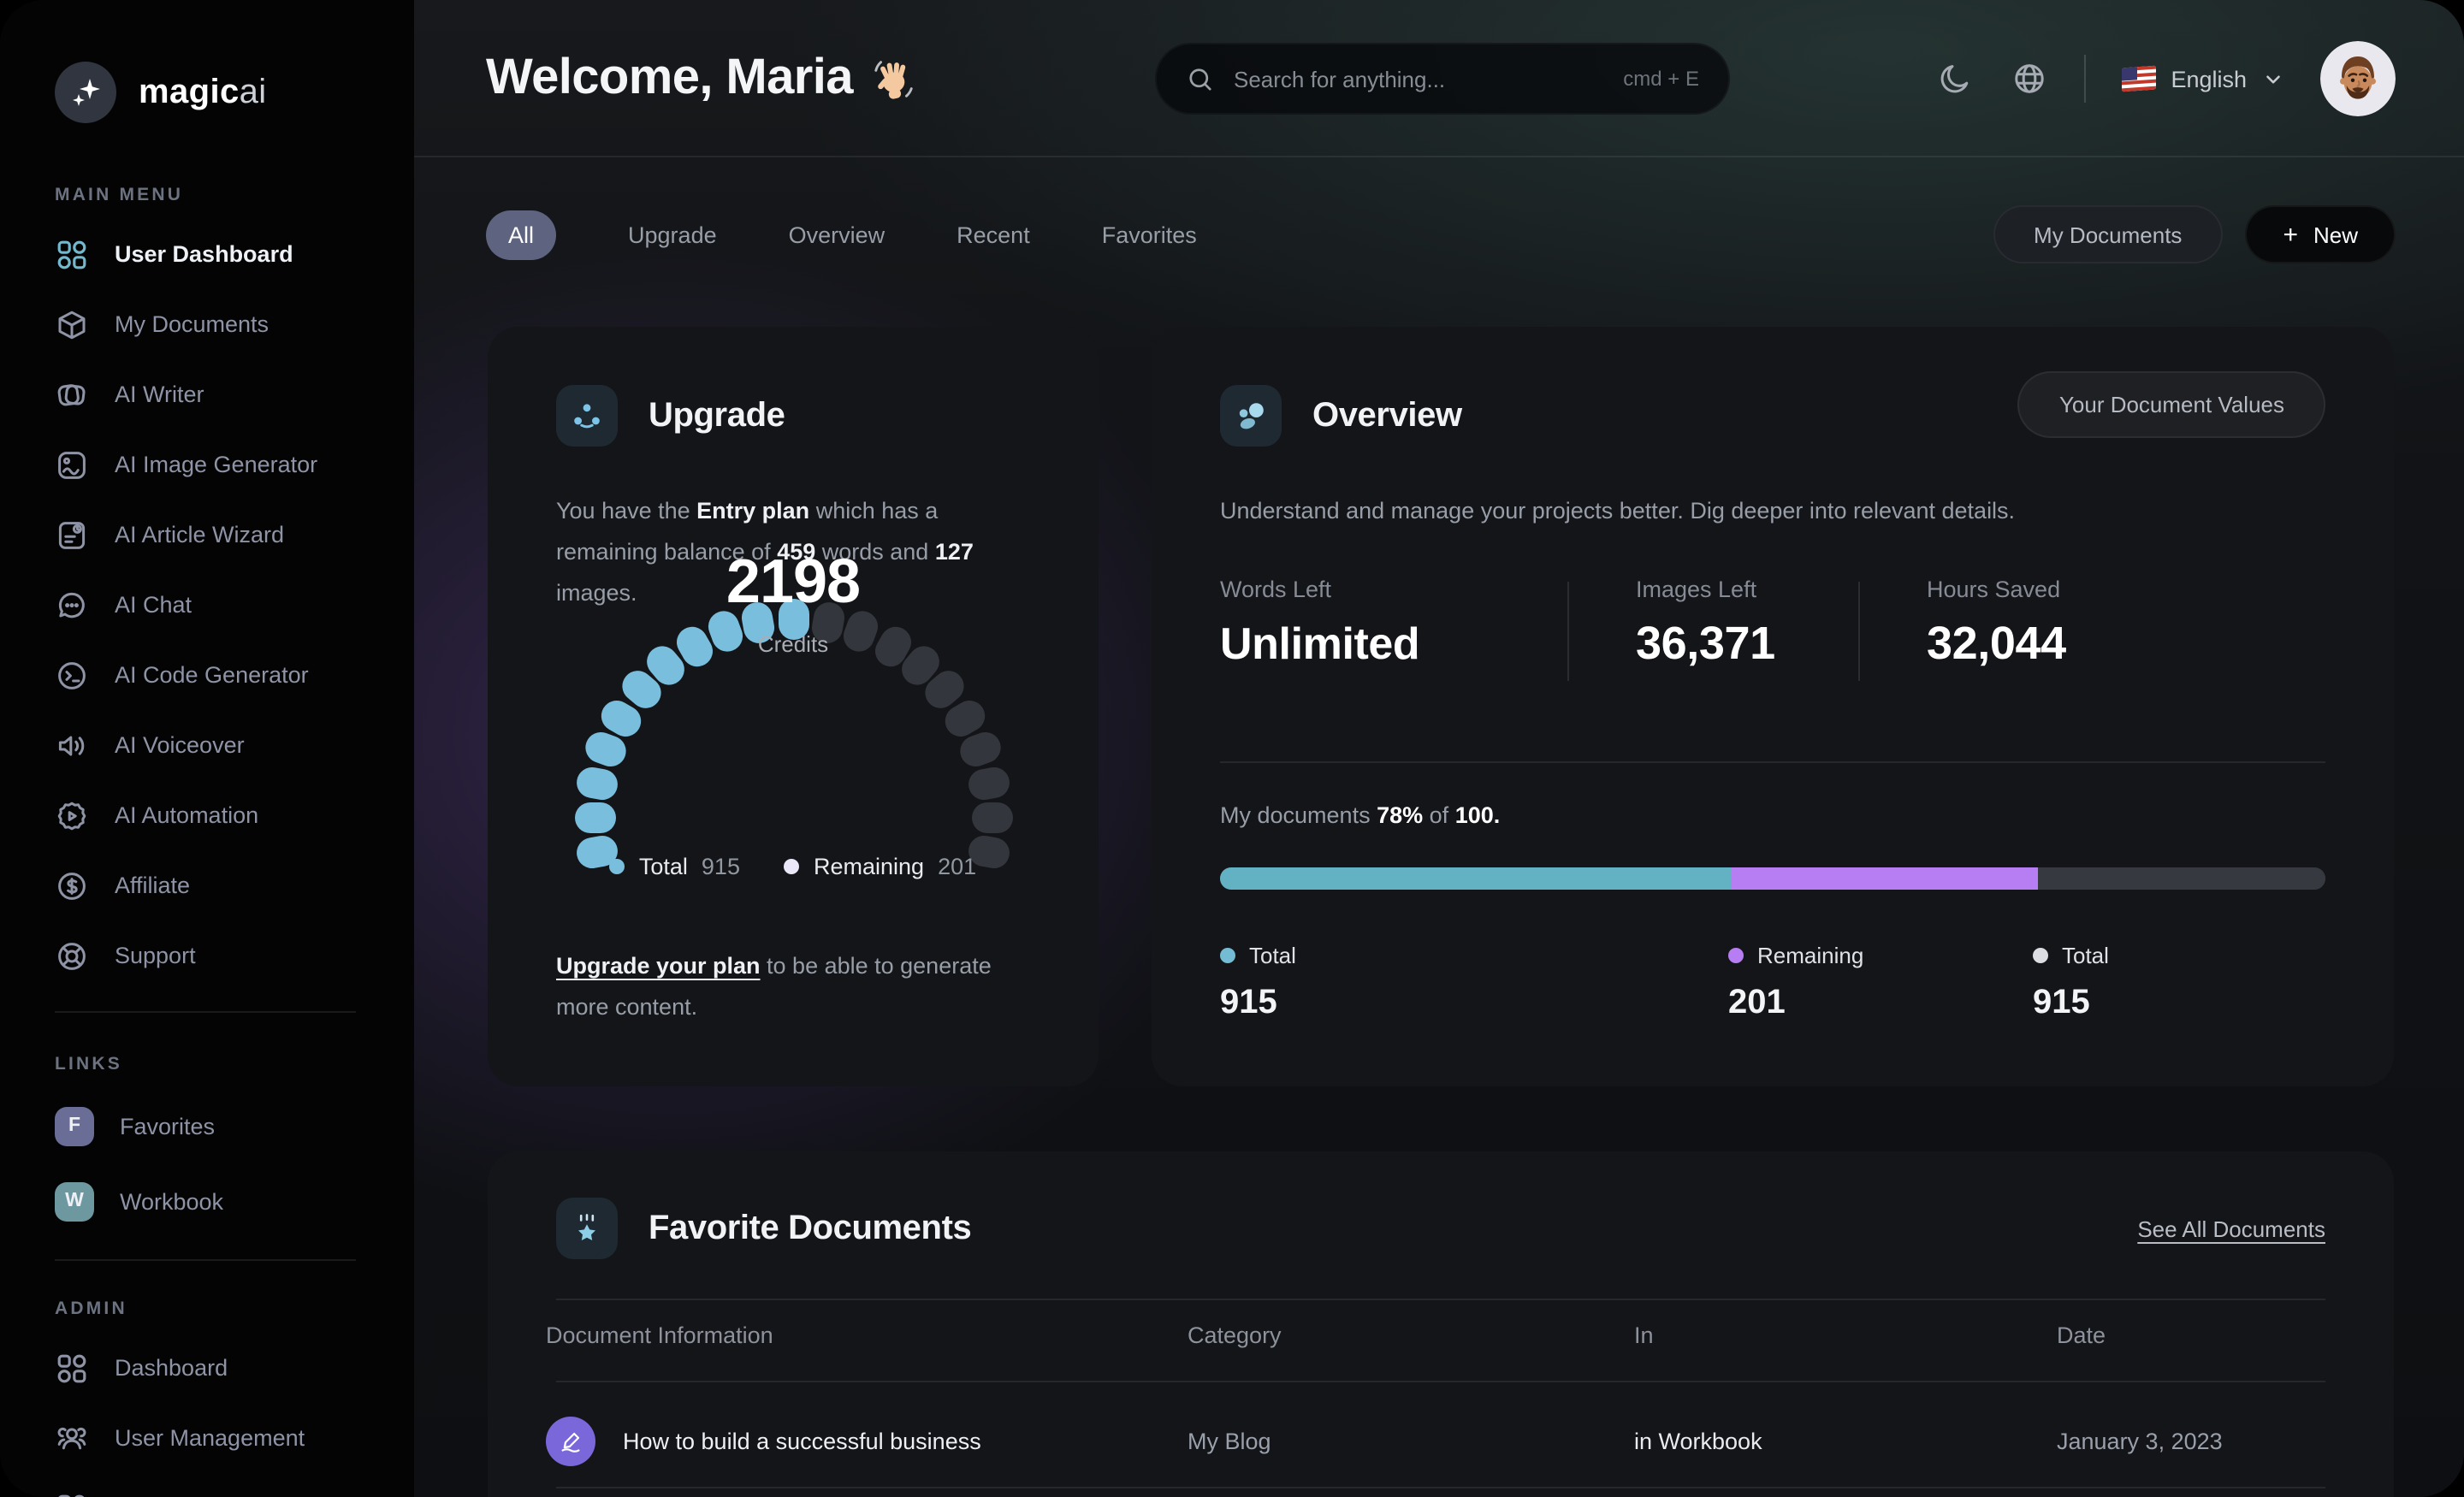  I want to click on credits-gauge-center: 2198 Credits, so click(793, 601).